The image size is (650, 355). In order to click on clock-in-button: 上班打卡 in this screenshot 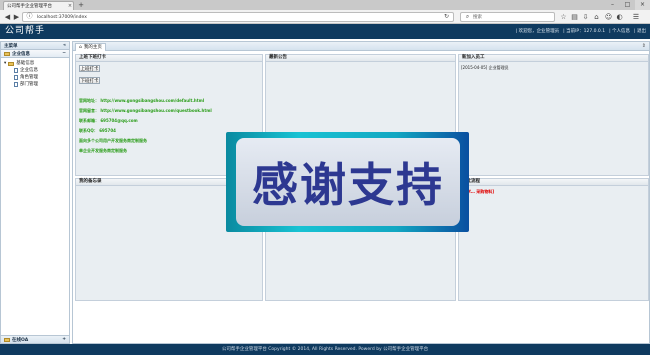, I will do `click(89, 68)`.